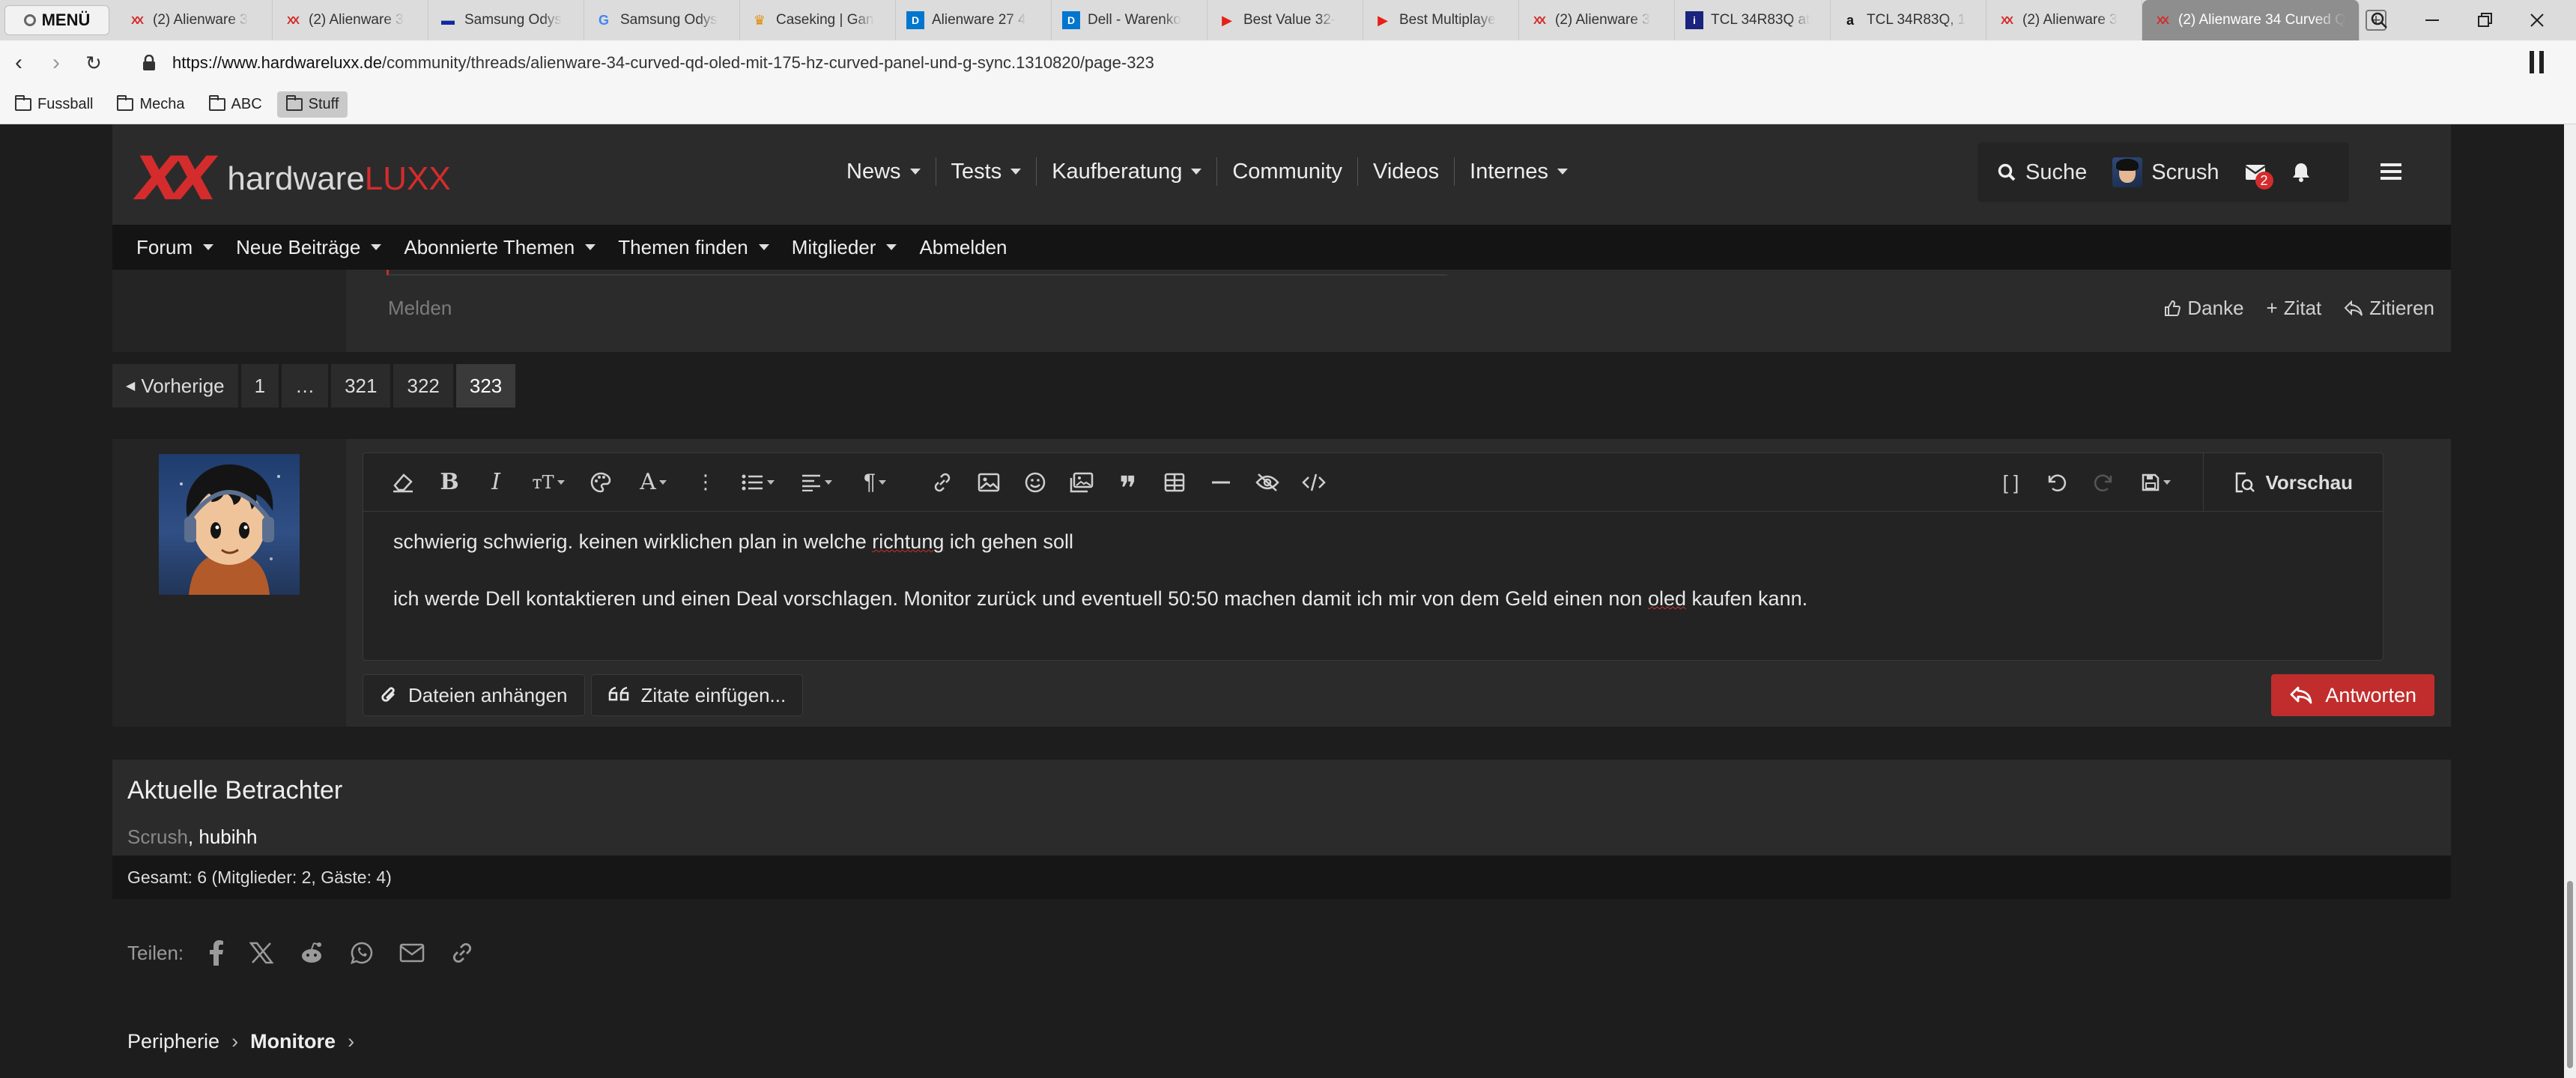 Image resolution: width=2576 pixels, height=1078 pixels. I want to click on subnav-members: Mitglieder, so click(845, 247).